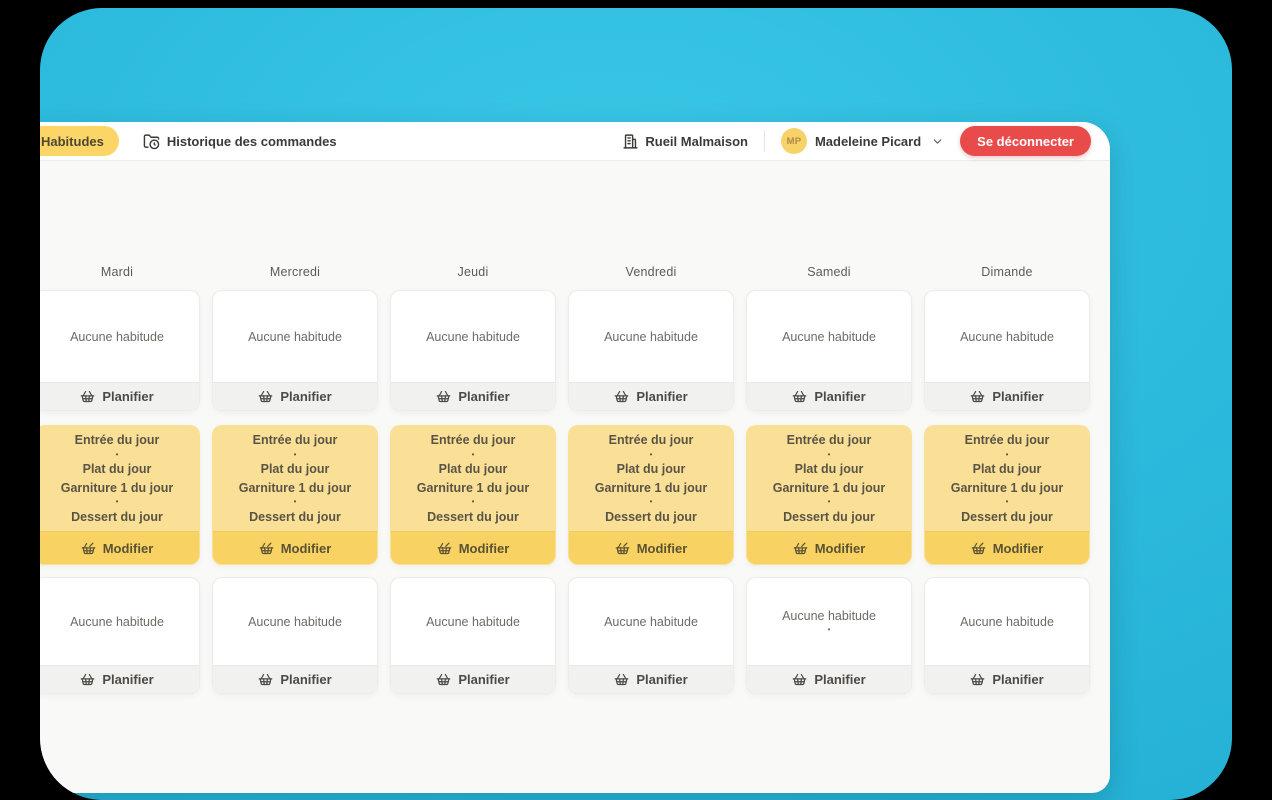 This screenshot has width=1272, height=800. Describe the element at coordinates (79, 141) in the screenshot. I see `tab-habitudes: Habitudes` at that location.